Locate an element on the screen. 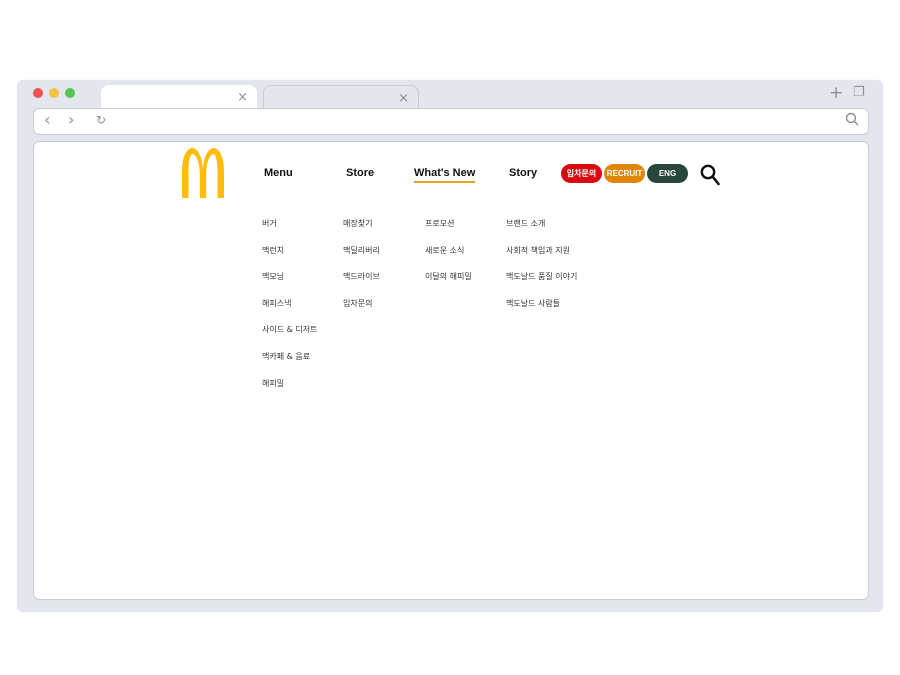 The height and width of the screenshot is (675, 900). whats-new-link: 새로운 소식 is located at coordinates (448, 258).